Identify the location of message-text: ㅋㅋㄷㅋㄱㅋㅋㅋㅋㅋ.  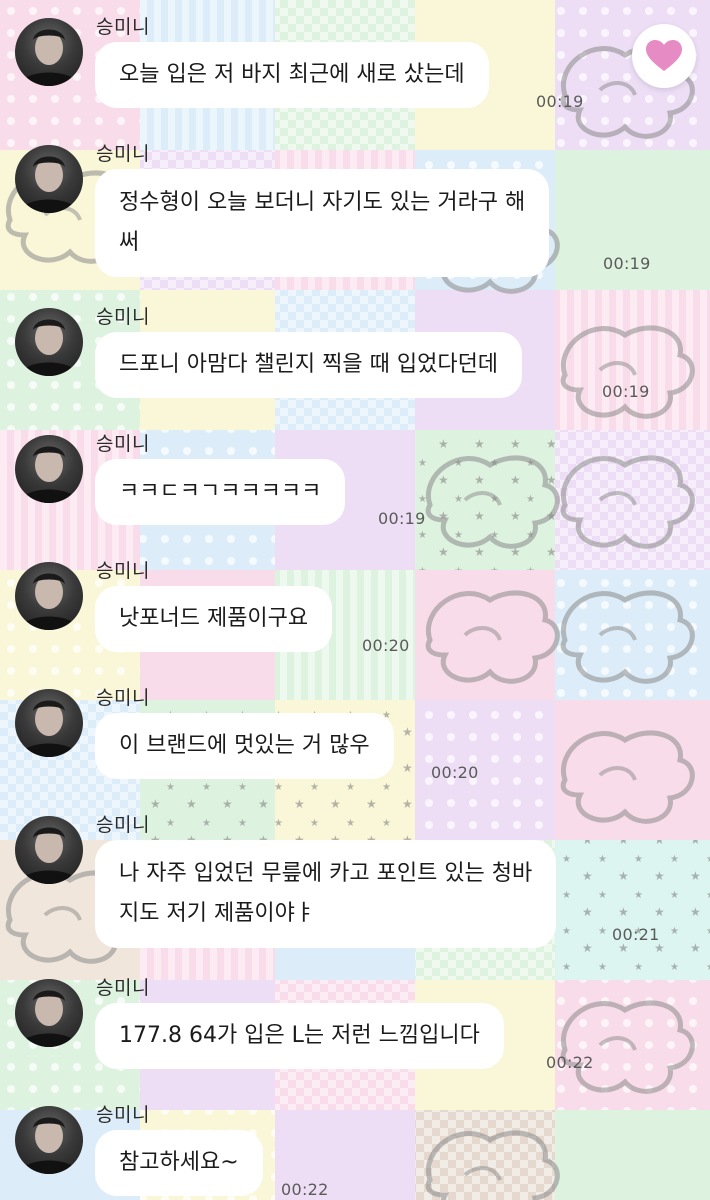
(220, 491).